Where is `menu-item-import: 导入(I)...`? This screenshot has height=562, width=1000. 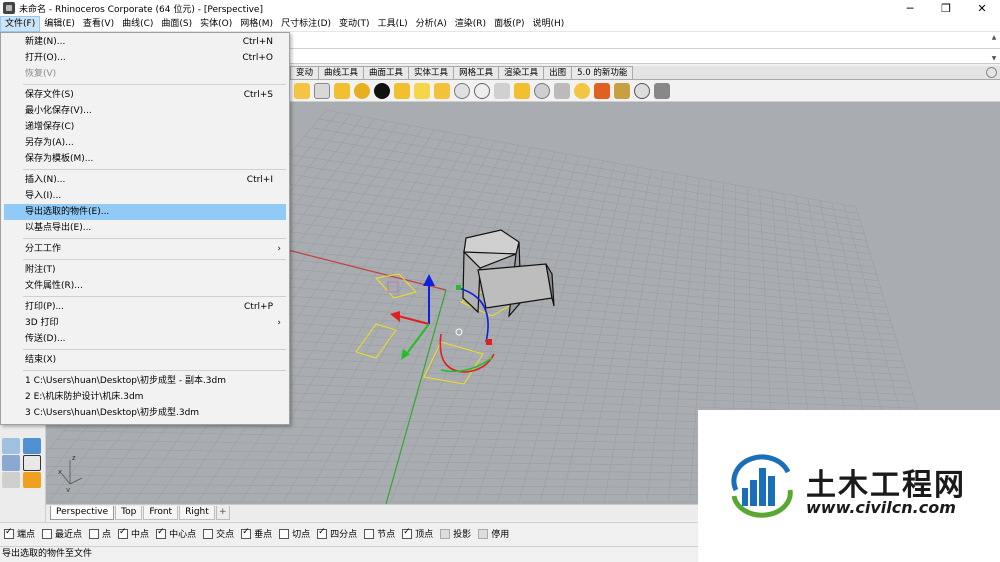
menu-item-import: 导入(I)... is located at coordinates (145, 196).